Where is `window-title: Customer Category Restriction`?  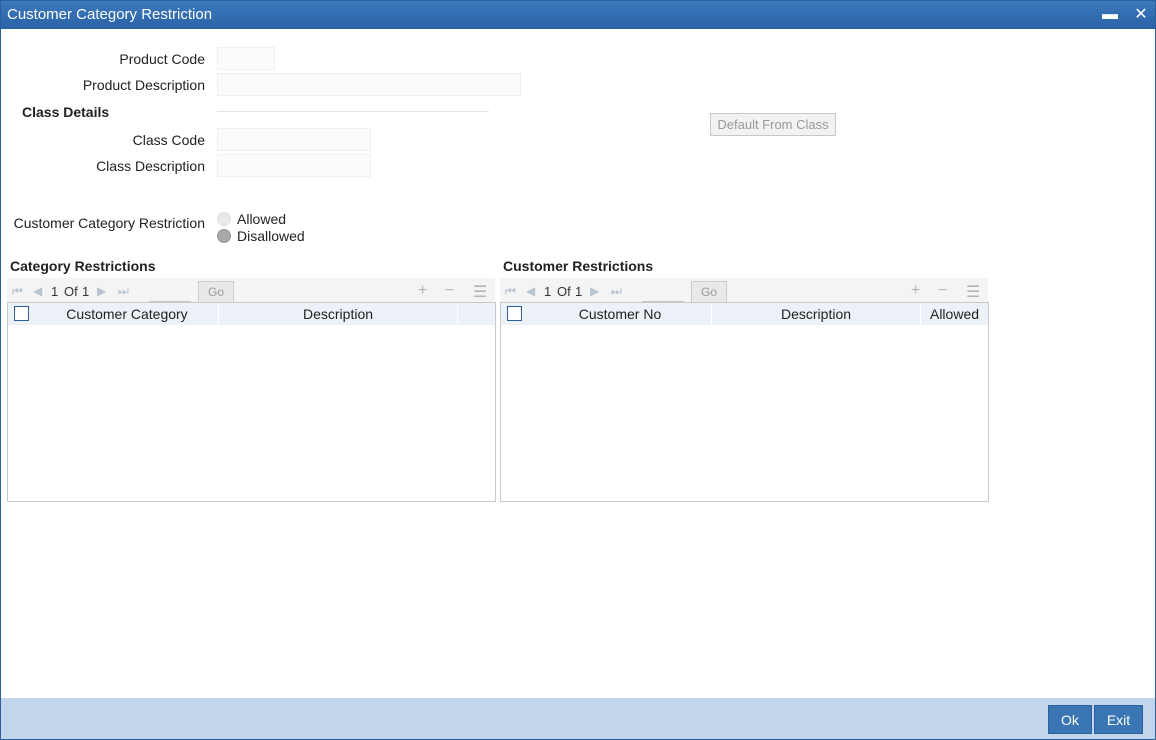
window-title: Customer Category Restriction is located at coordinates (110, 14).